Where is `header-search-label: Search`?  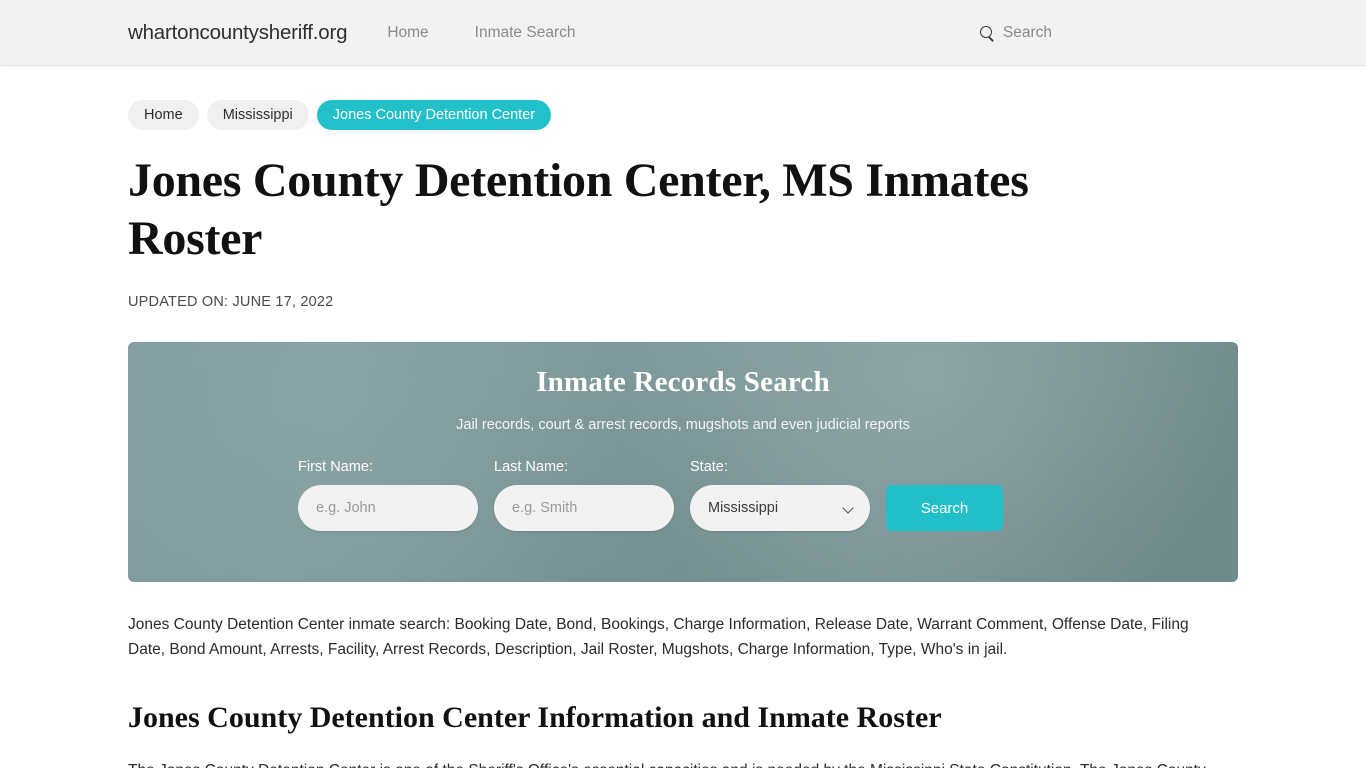
header-search-label: Search is located at coordinates (1027, 32).